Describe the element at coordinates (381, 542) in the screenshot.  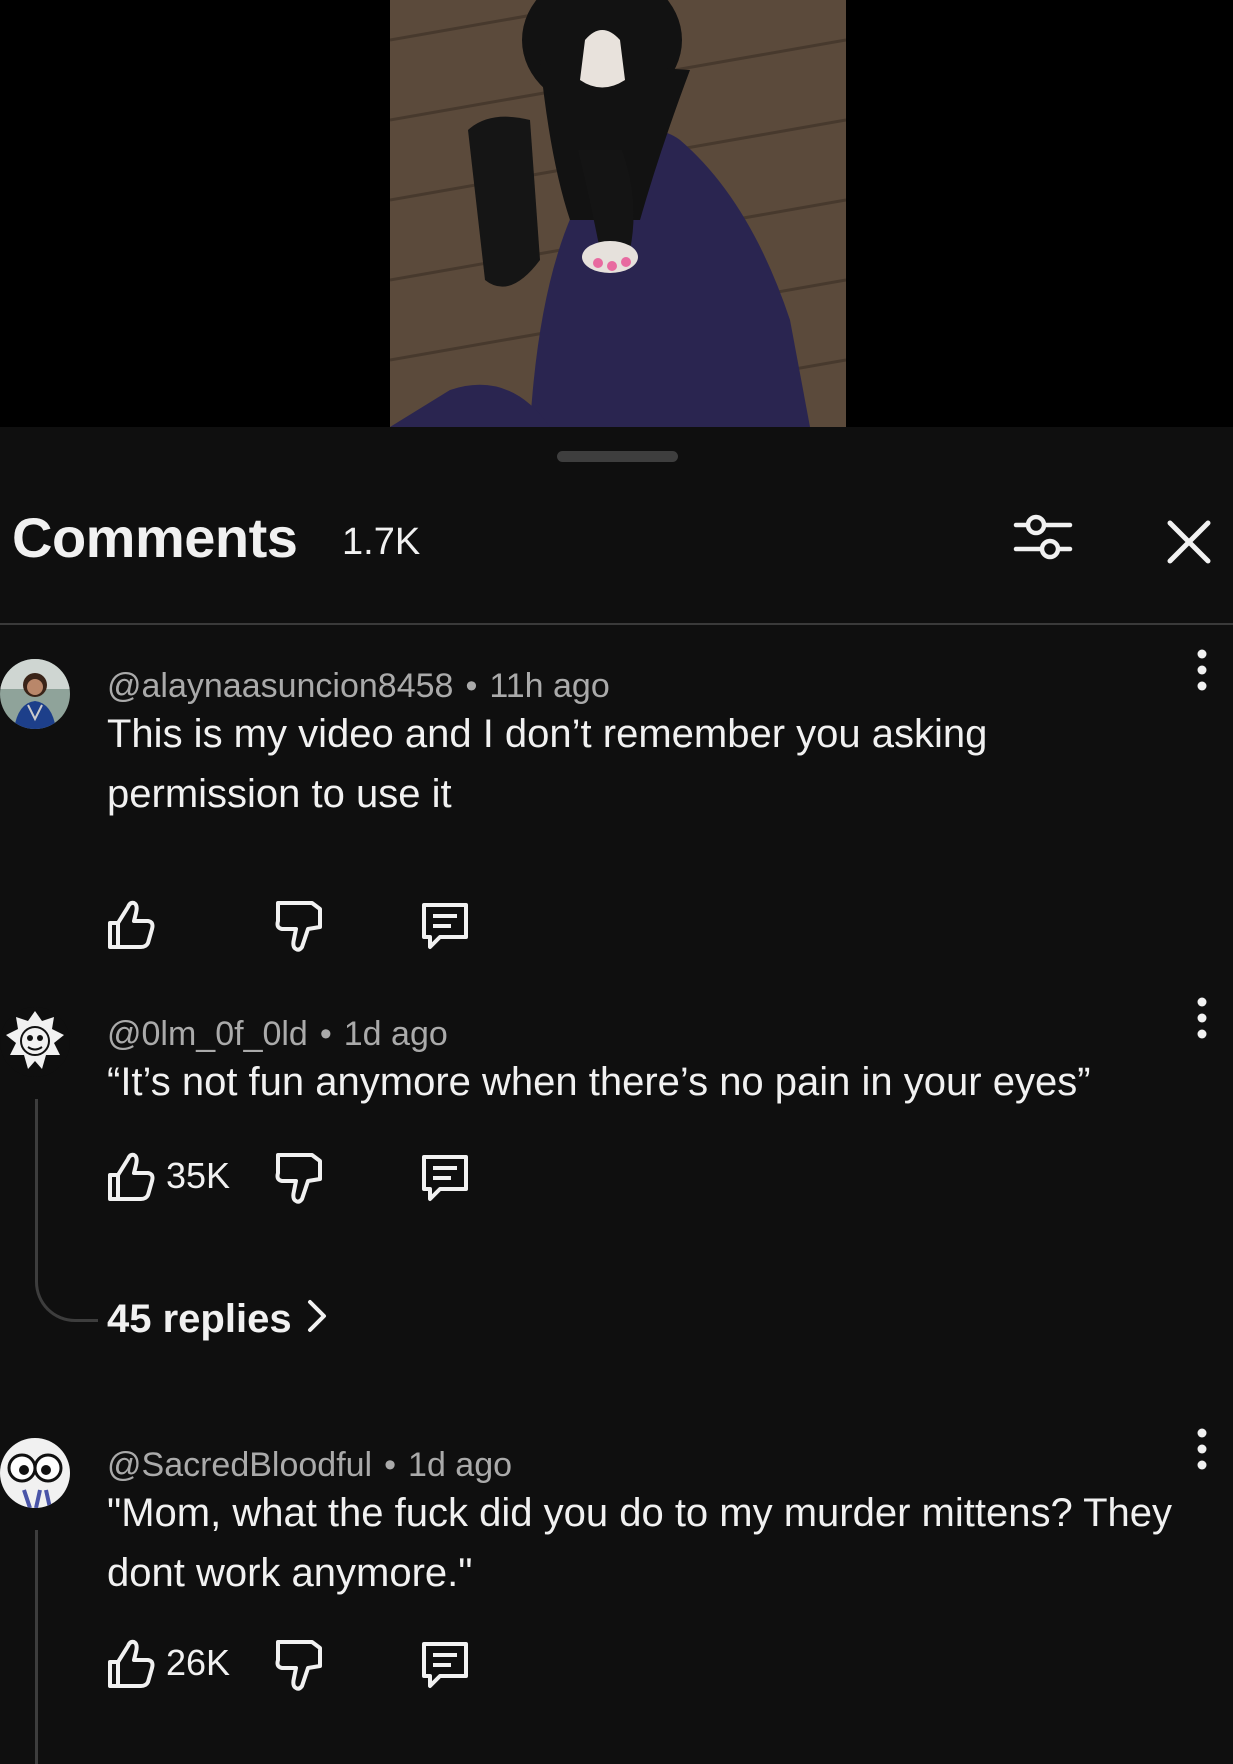
I see `comments-count: 1.7K` at that location.